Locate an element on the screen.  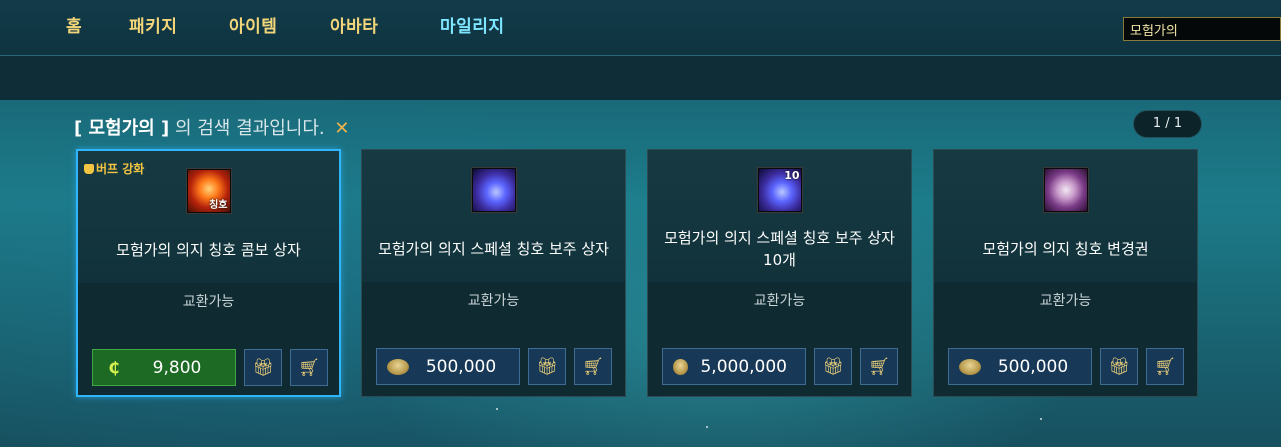
item-name: 모험가의 의지 칭호 변경권 is located at coordinates (1065, 249).